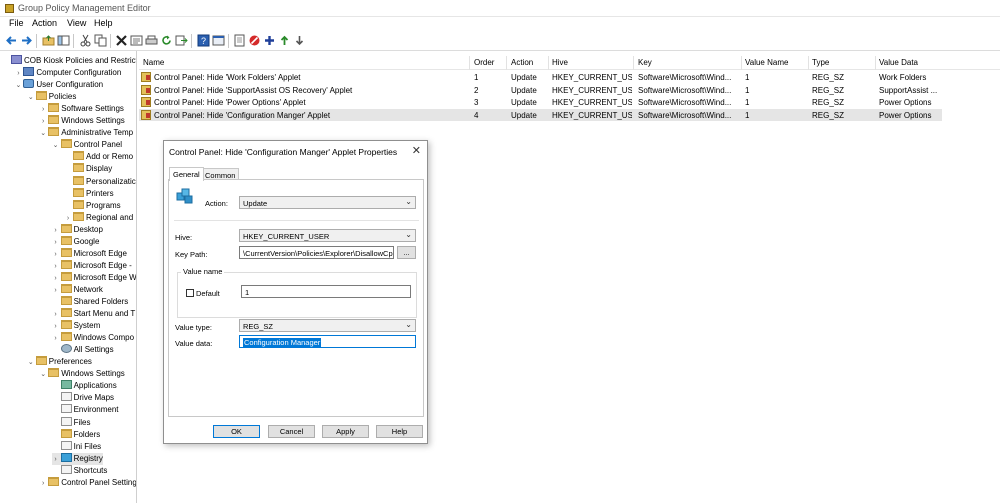 This screenshot has height=503, width=1000. Describe the element at coordinates (186, 174) in the screenshot. I see `tab-general: General` at that location.